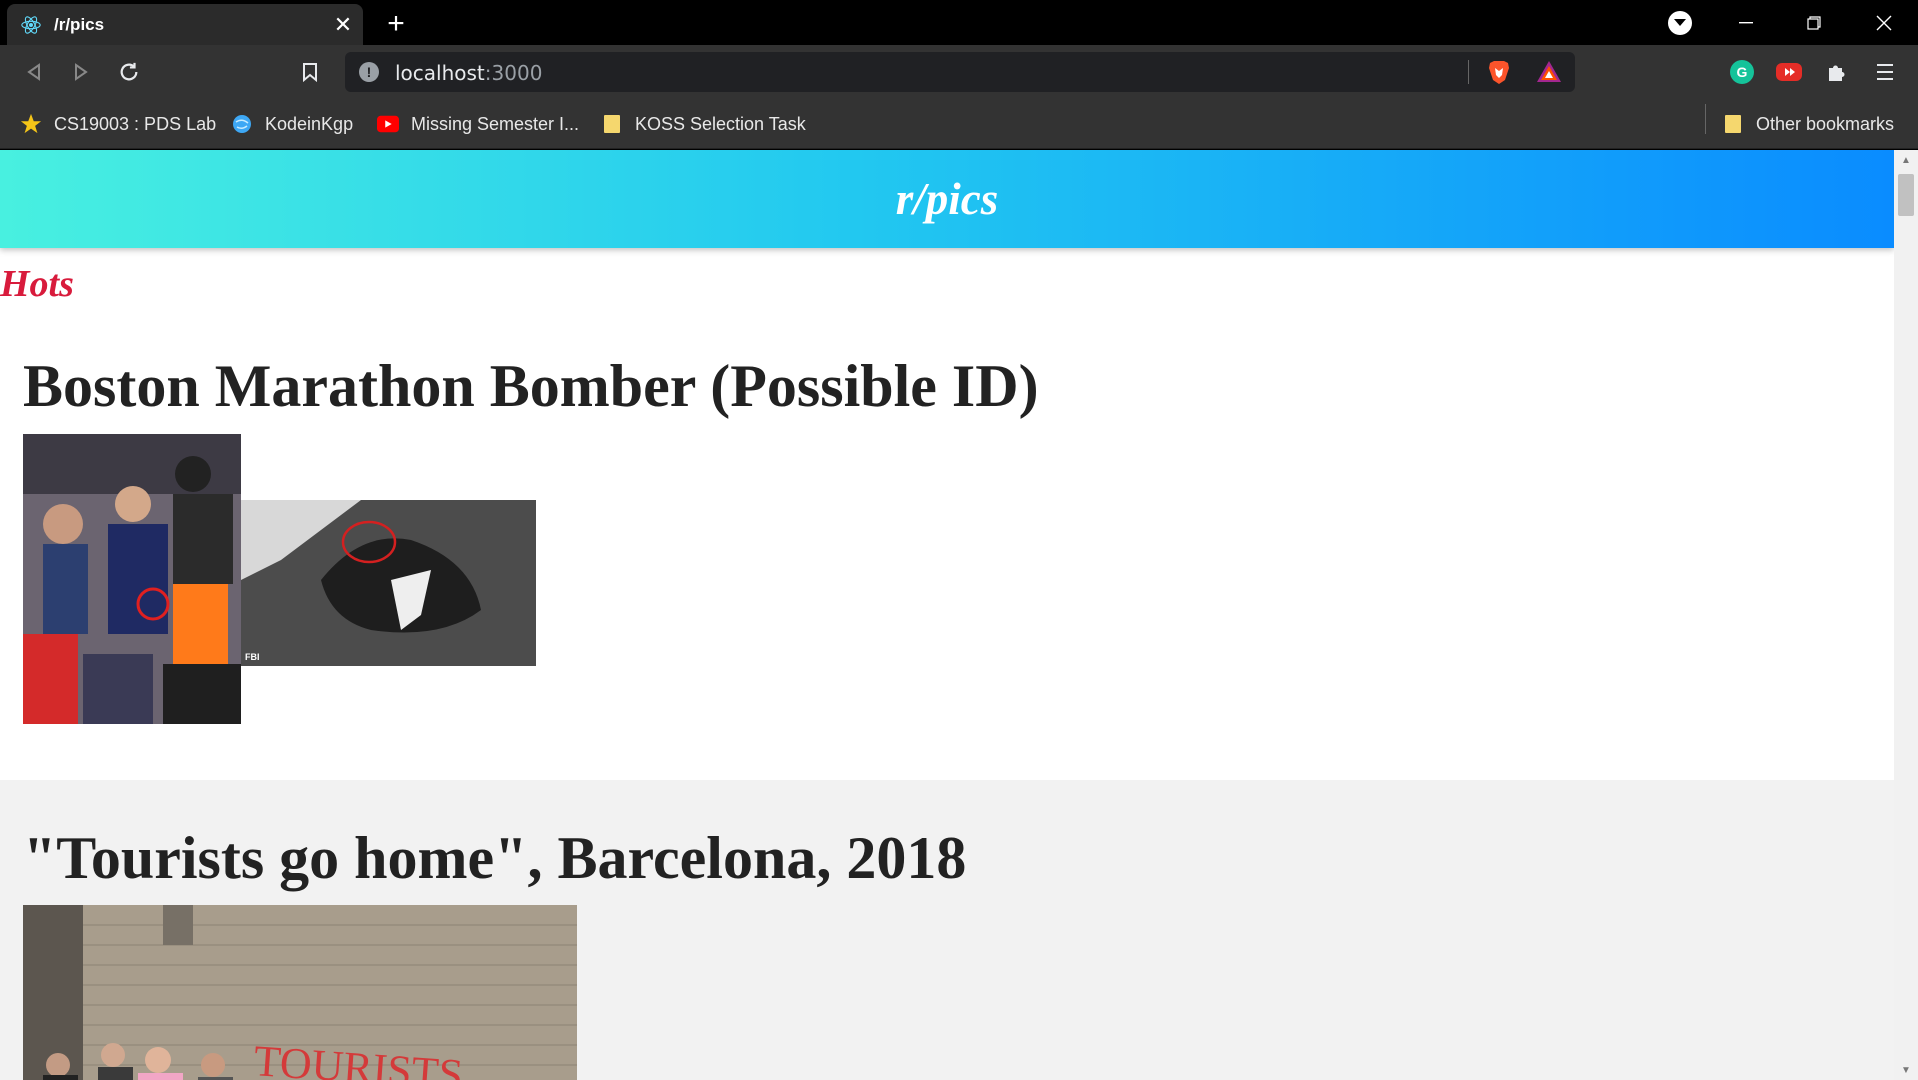  I want to click on tab-close-icon: ✕, so click(343, 25).